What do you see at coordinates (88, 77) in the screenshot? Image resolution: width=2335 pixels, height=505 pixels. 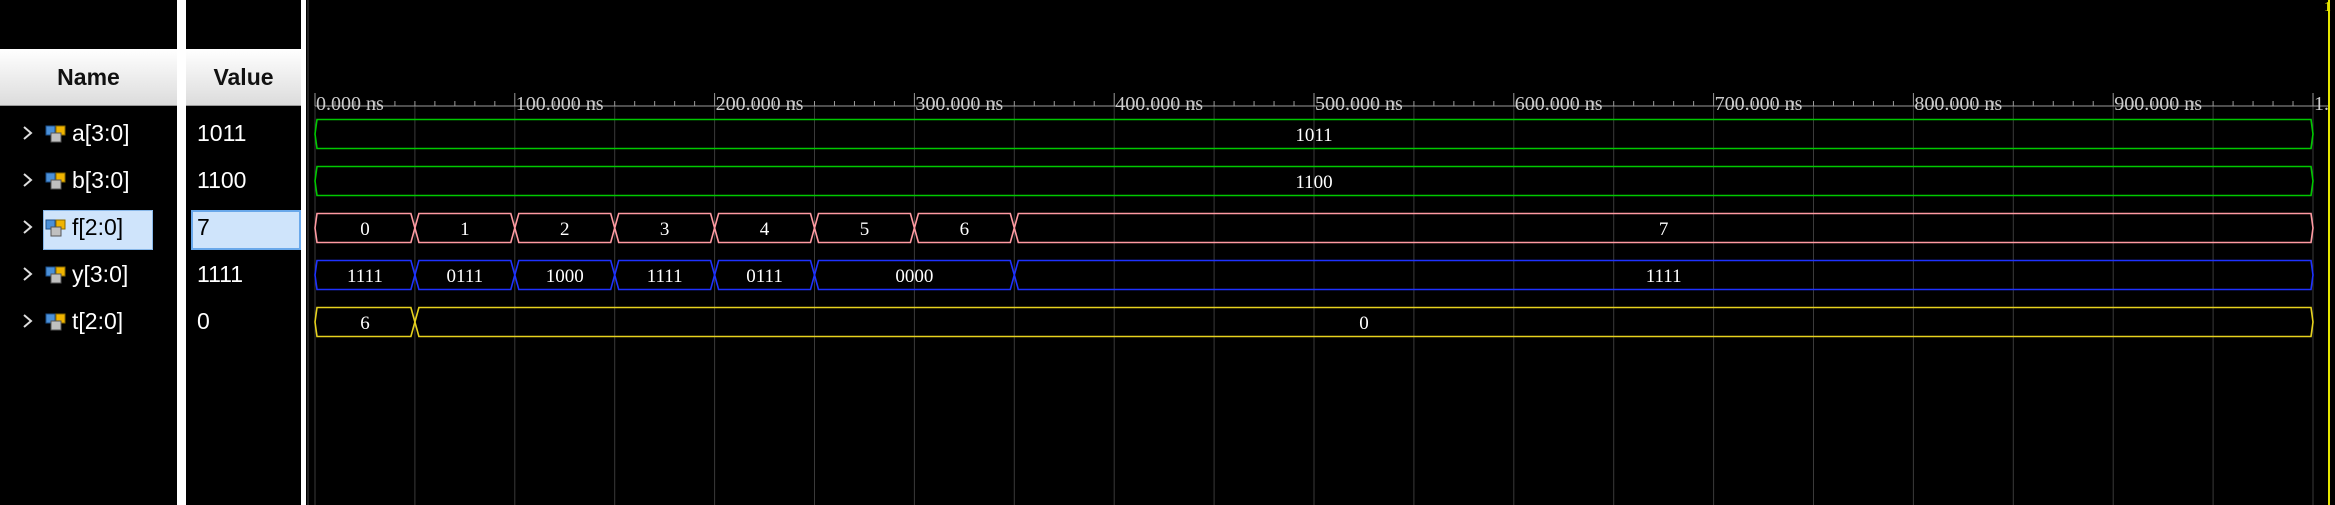 I see `name-column-header: Name` at bounding box center [88, 77].